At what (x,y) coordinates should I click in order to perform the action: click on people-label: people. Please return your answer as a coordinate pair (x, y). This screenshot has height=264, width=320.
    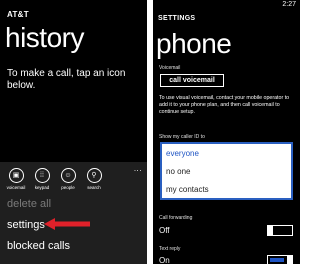
    Looking at the image, I should click on (68, 187).